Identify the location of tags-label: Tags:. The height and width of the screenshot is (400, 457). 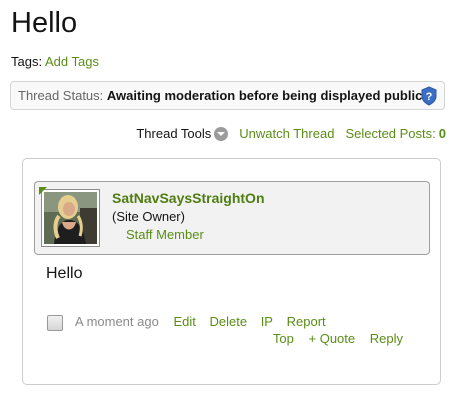
(27, 61).